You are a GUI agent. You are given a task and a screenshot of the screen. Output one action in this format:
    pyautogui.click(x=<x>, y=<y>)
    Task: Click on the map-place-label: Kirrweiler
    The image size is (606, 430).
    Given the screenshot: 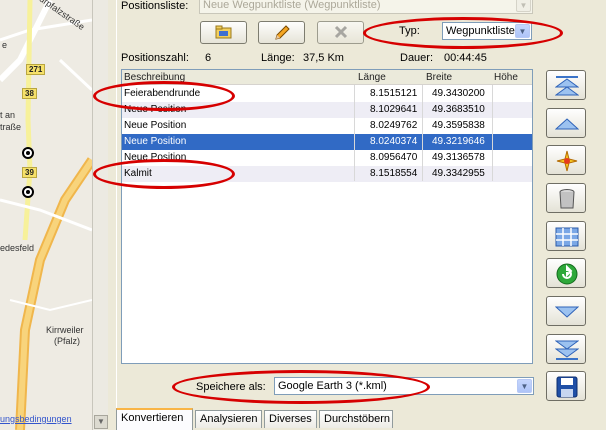 What is the action you would take?
    pyautogui.click(x=65, y=330)
    